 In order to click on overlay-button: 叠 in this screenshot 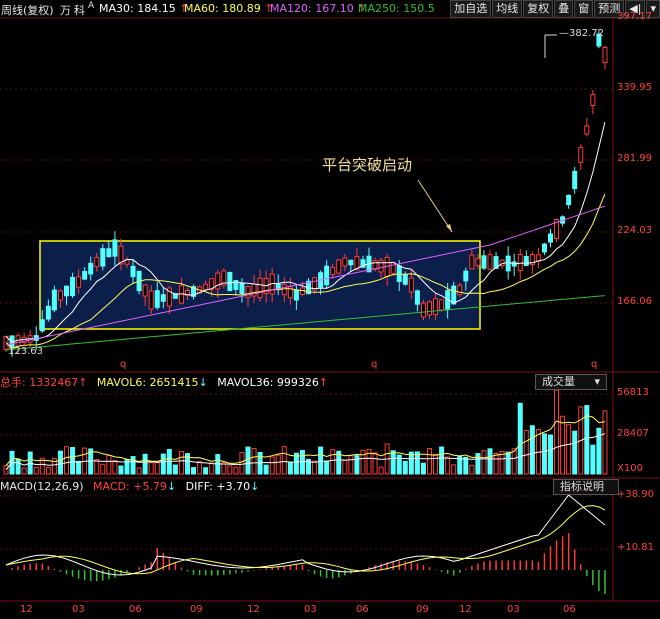, I will do `click(564, 9)`.